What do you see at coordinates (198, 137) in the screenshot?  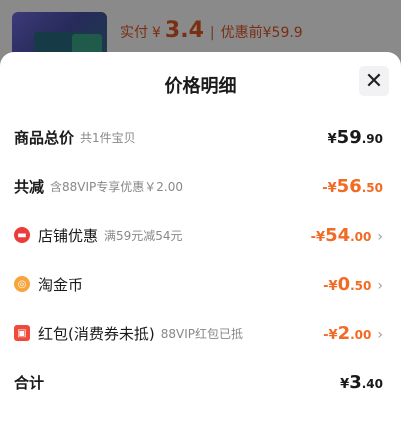 I see `row-total-price: 商品总价 共1件宝贝 ¥ 59 .90` at bounding box center [198, 137].